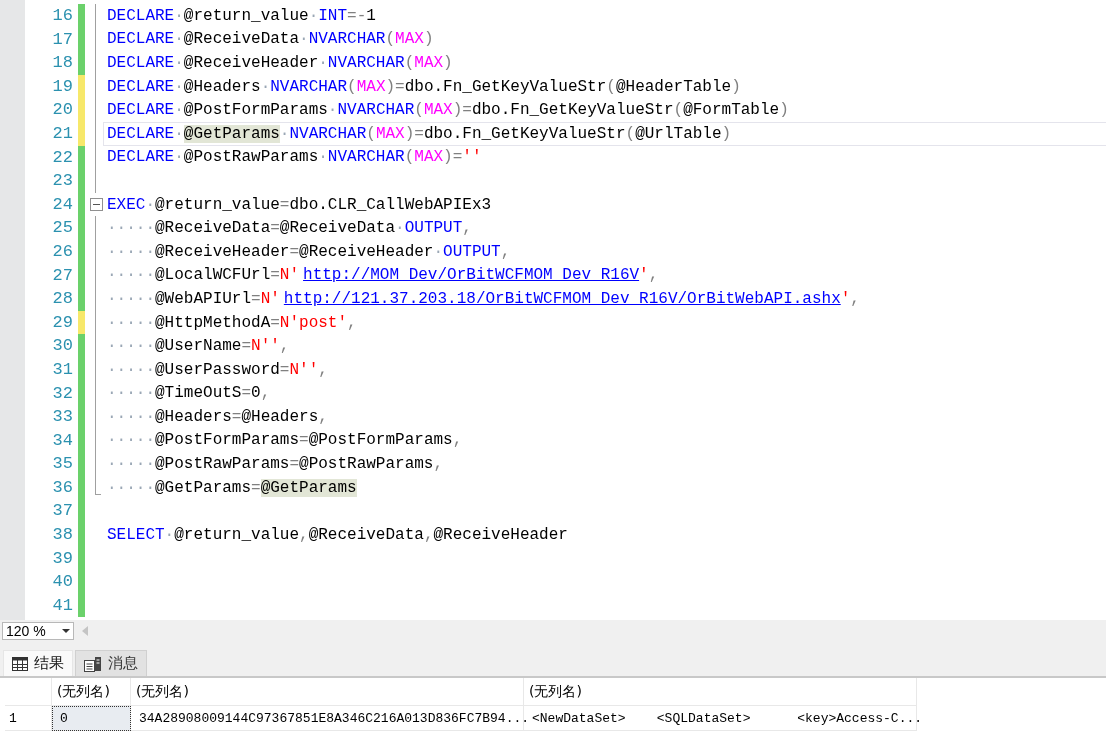 The height and width of the screenshot is (740, 1106). I want to click on line-number: 22, so click(62, 157).